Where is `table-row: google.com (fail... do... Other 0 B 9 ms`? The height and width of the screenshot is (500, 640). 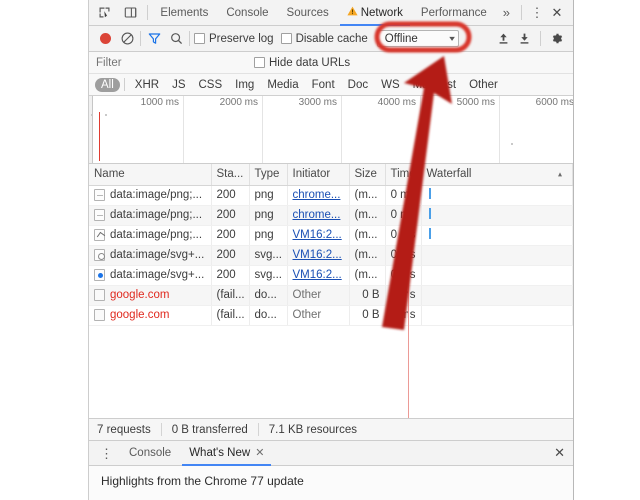
table-row: google.com (fail... do... Other 0 B 9 ms is located at coordinates (331, 315).